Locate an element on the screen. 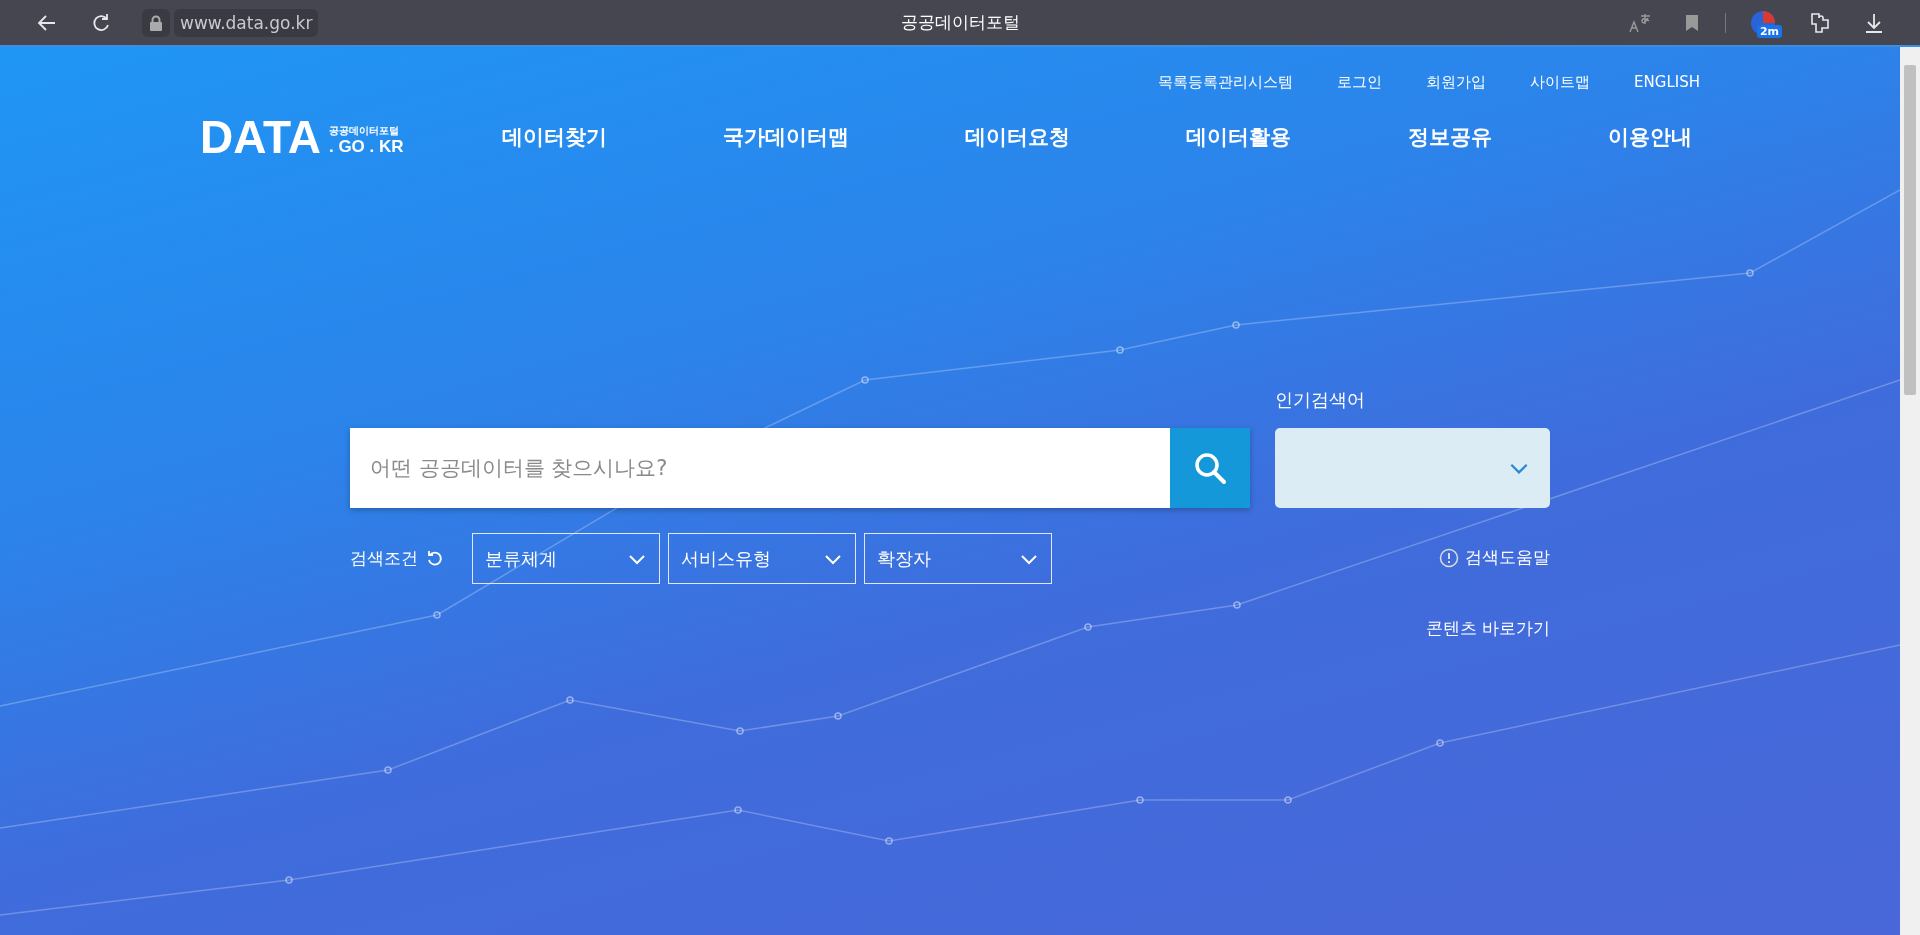  filter-select: 서비스유형 is located at coordinates (762, 558).